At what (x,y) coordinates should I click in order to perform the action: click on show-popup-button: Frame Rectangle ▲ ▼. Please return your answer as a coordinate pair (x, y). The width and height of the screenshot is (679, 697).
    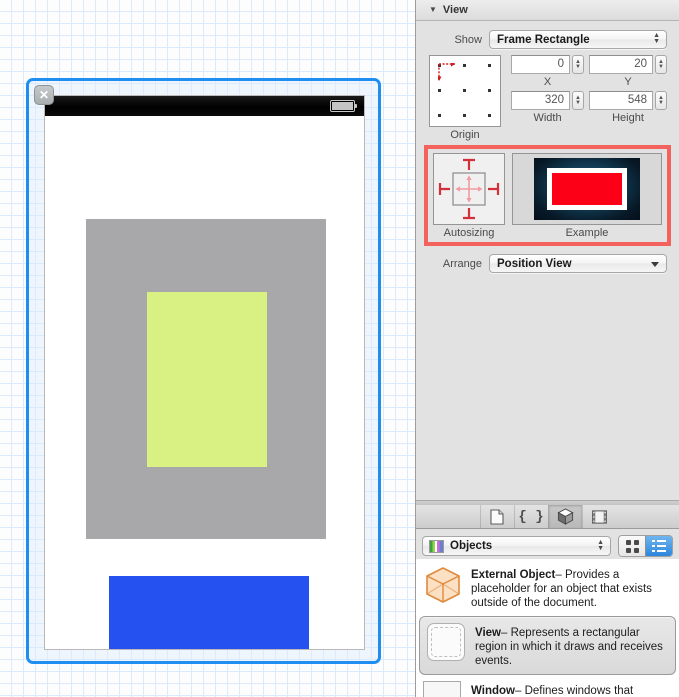
    Looking at the image, I should click on (578, 39).